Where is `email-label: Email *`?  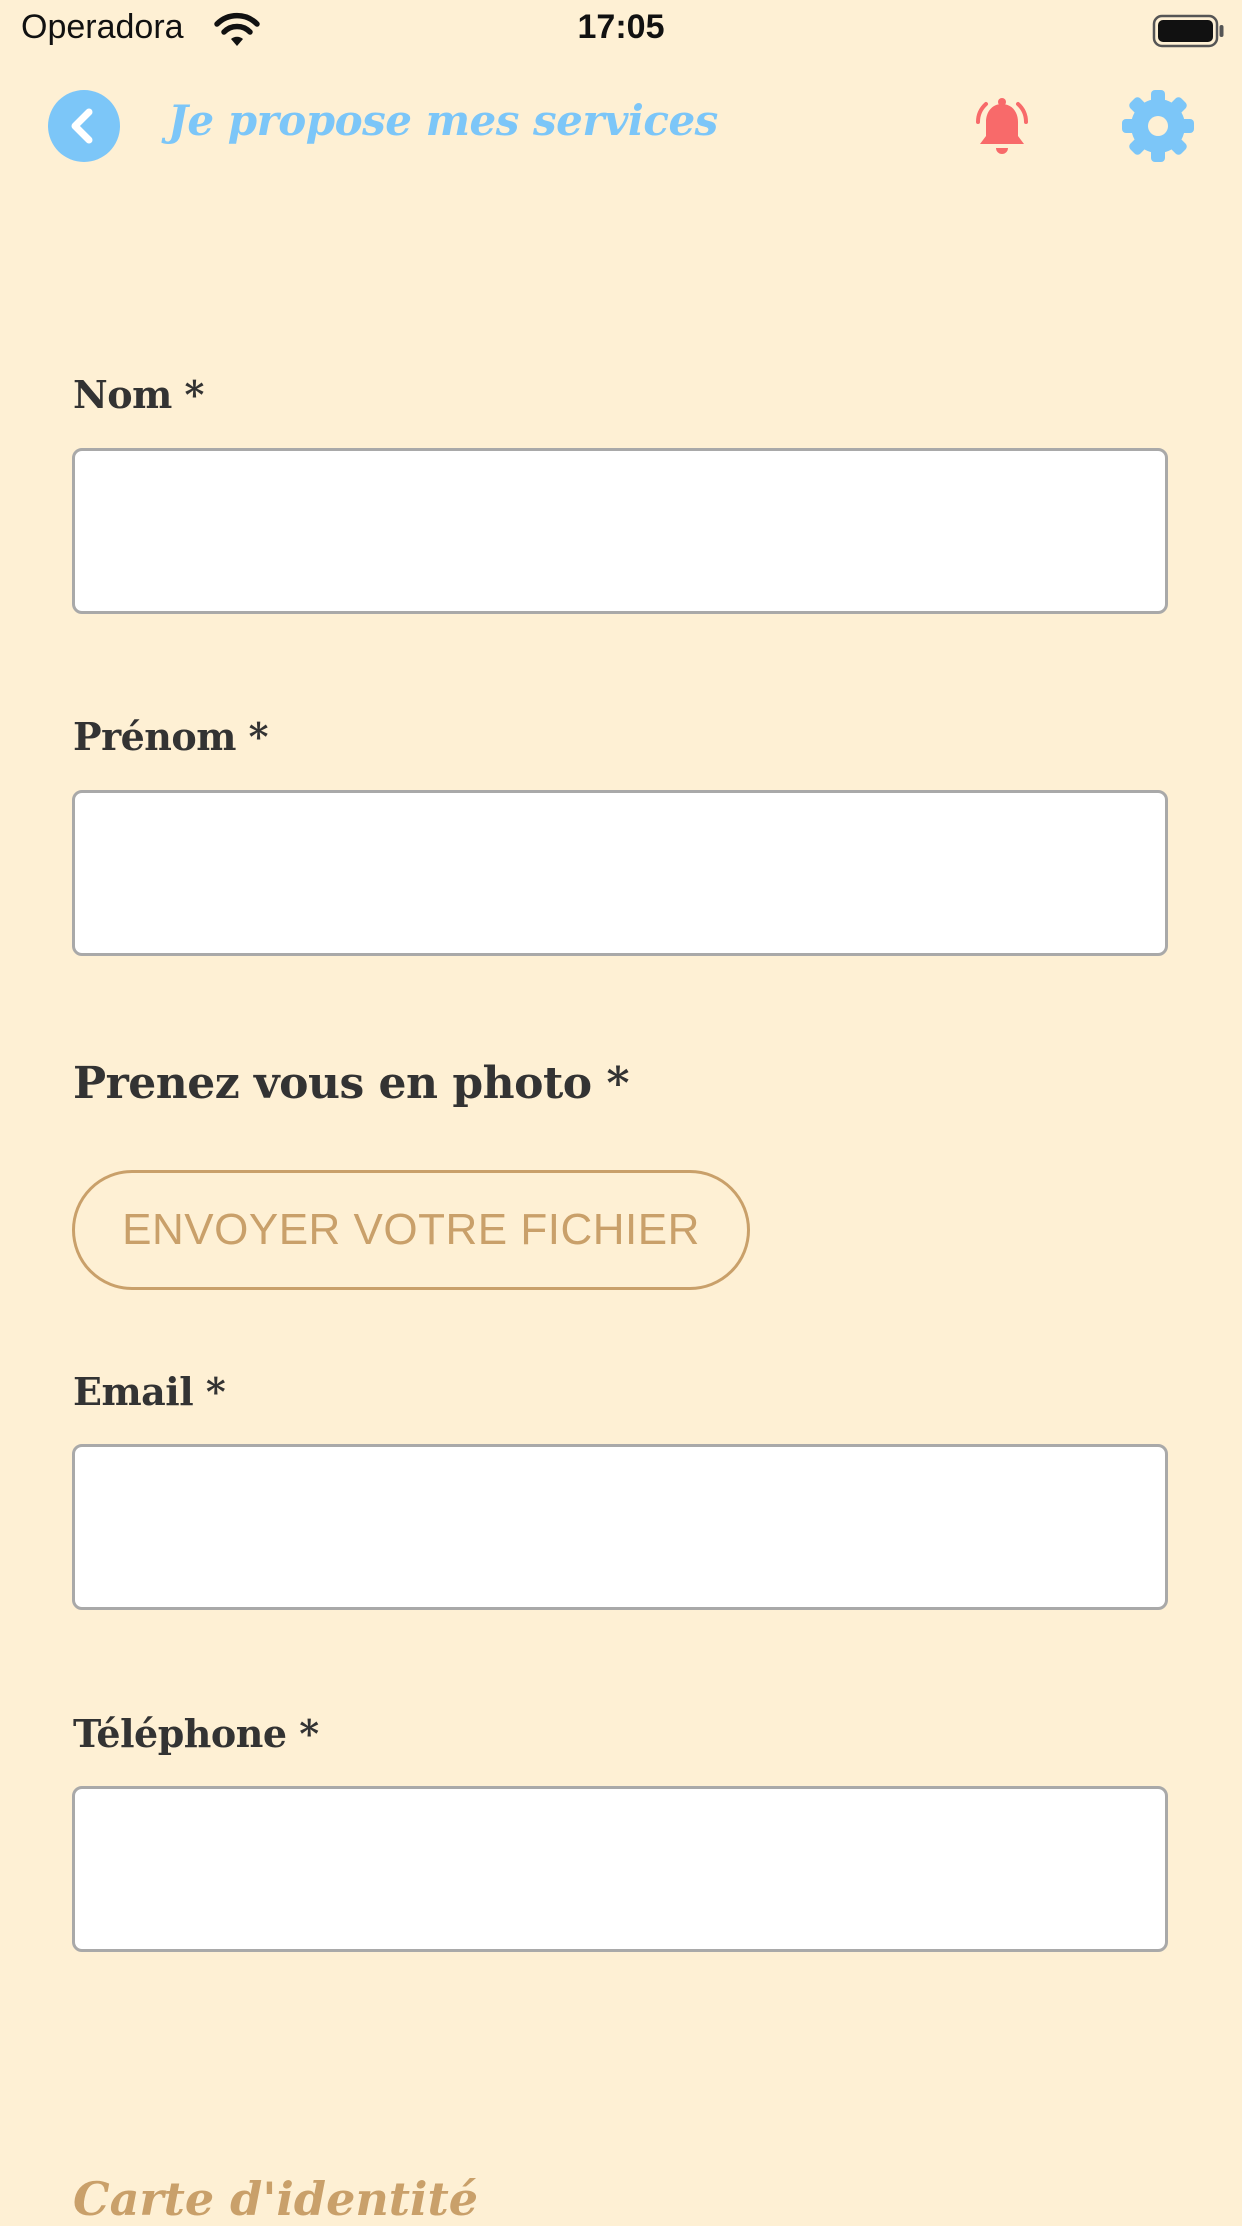 email-label: Email * is located at coordinates (149, 1391).